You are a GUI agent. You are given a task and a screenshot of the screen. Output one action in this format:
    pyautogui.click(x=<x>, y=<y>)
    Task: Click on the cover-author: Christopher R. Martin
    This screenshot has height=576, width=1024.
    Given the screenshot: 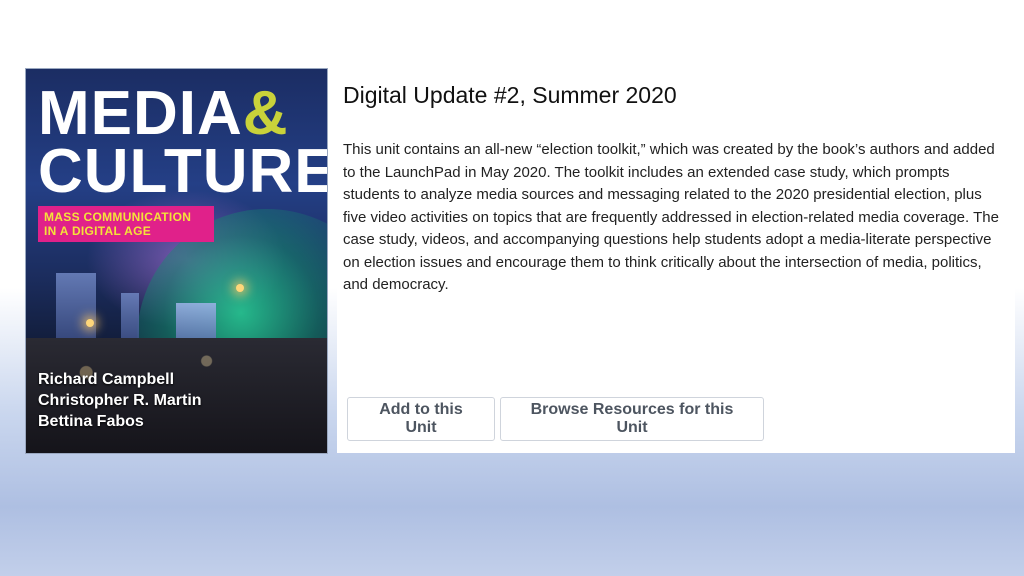 What is the action you would take?
    pyautogui.click(x=120, y=400)
    